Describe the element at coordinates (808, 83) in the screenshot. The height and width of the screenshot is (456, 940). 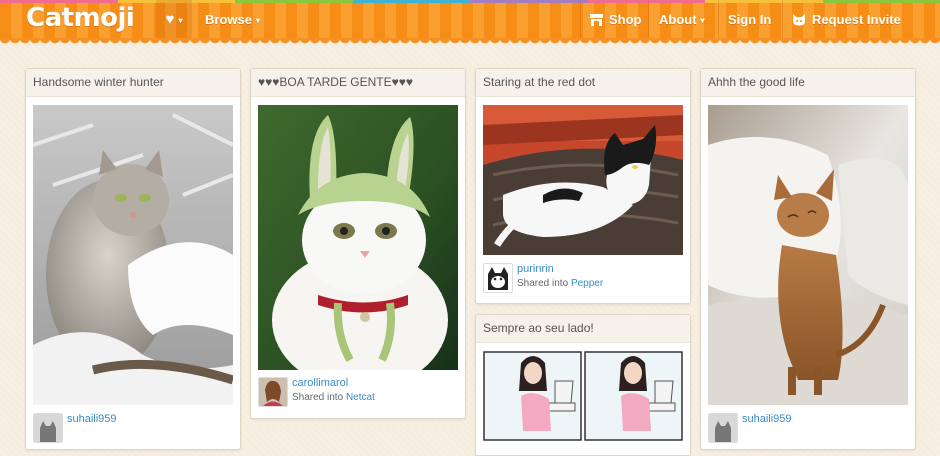
I see `post-title: Ahhh the good life` at that location.